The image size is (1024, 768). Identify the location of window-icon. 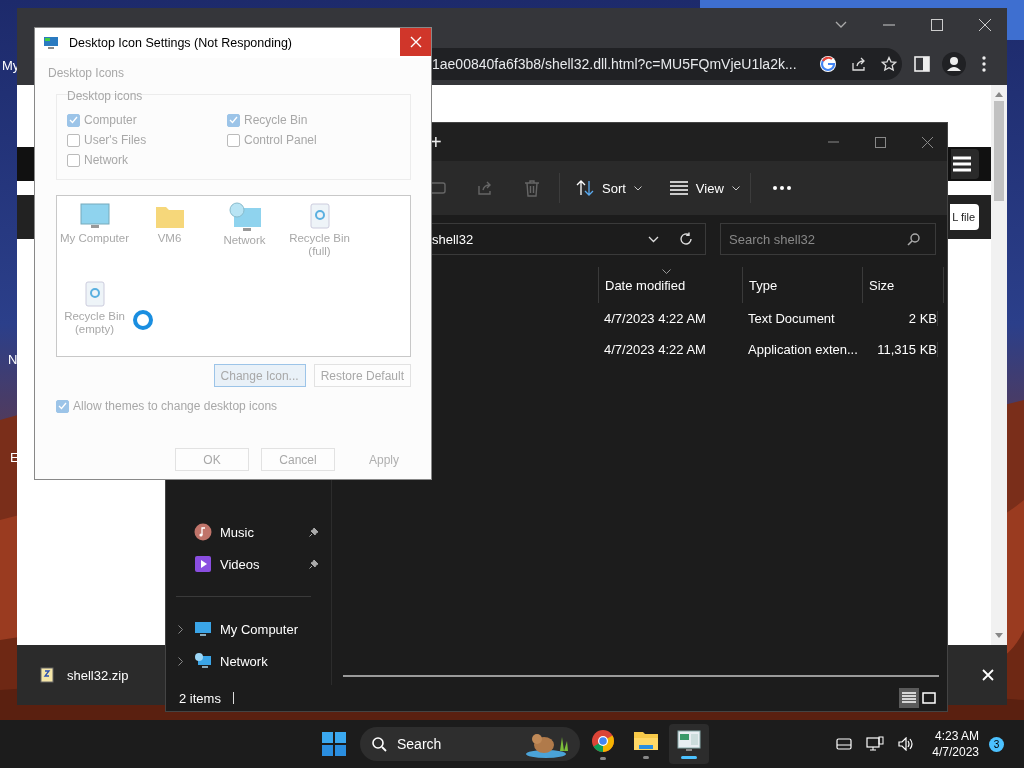
(689, 740).